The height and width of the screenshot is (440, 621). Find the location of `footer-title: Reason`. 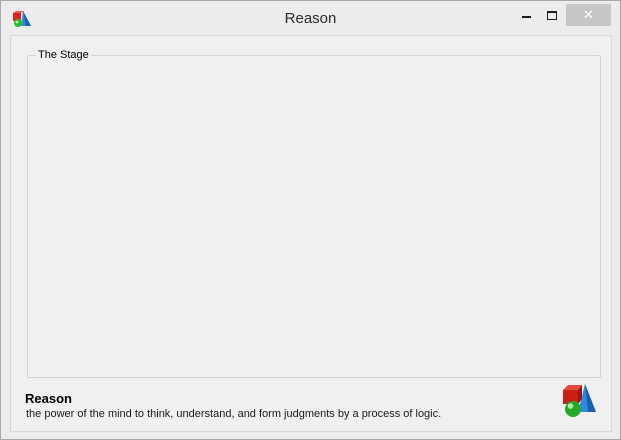

footer-title: Reason is located at coordinates (48, 398).